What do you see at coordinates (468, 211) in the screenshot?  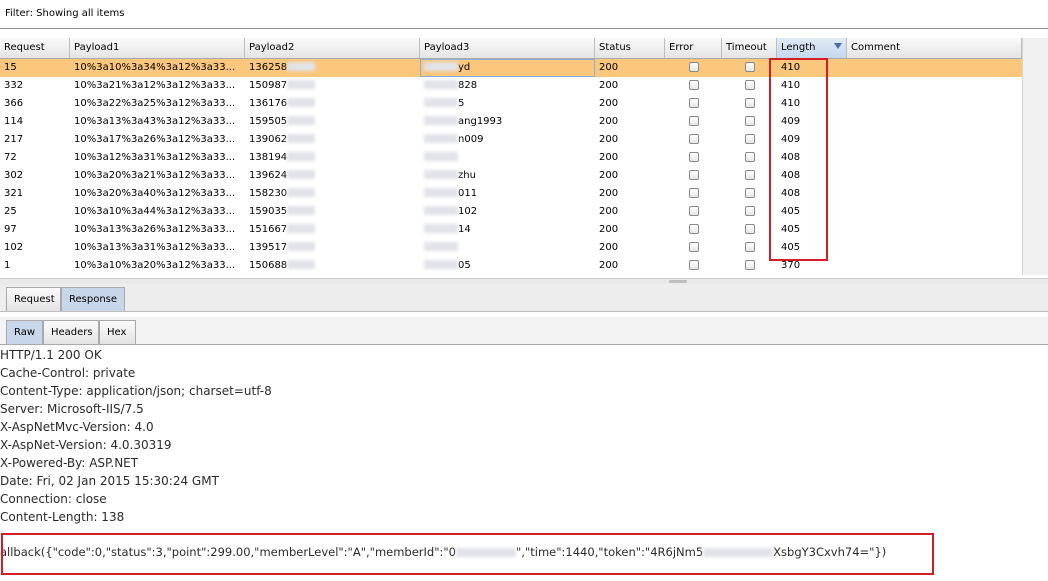 I see `cell-payload3-text: 102` at bounding box center [468, 211].